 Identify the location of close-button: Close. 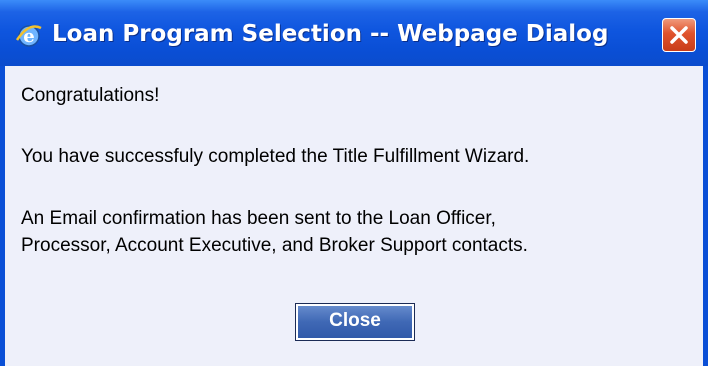
(355, 322).